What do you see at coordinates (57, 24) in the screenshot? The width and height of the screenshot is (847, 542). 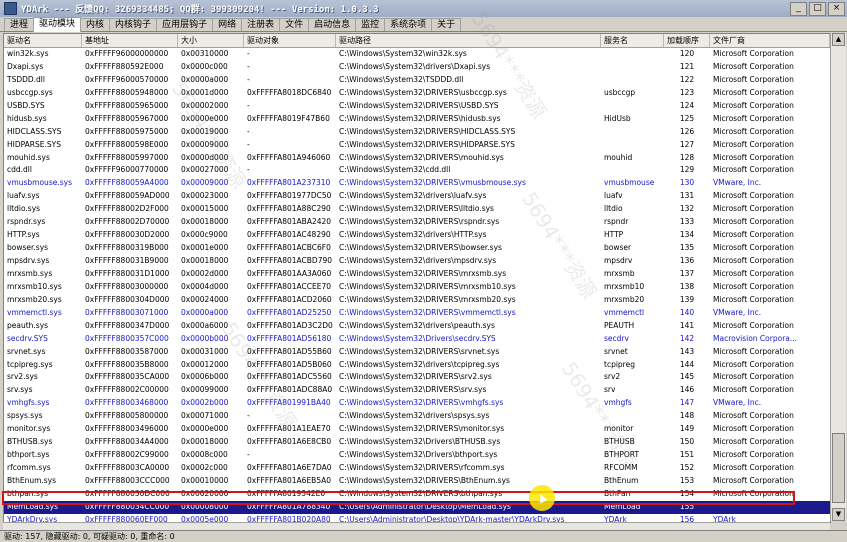 I see `tab-1: 驱动模块` at bounding box center [57, 24].